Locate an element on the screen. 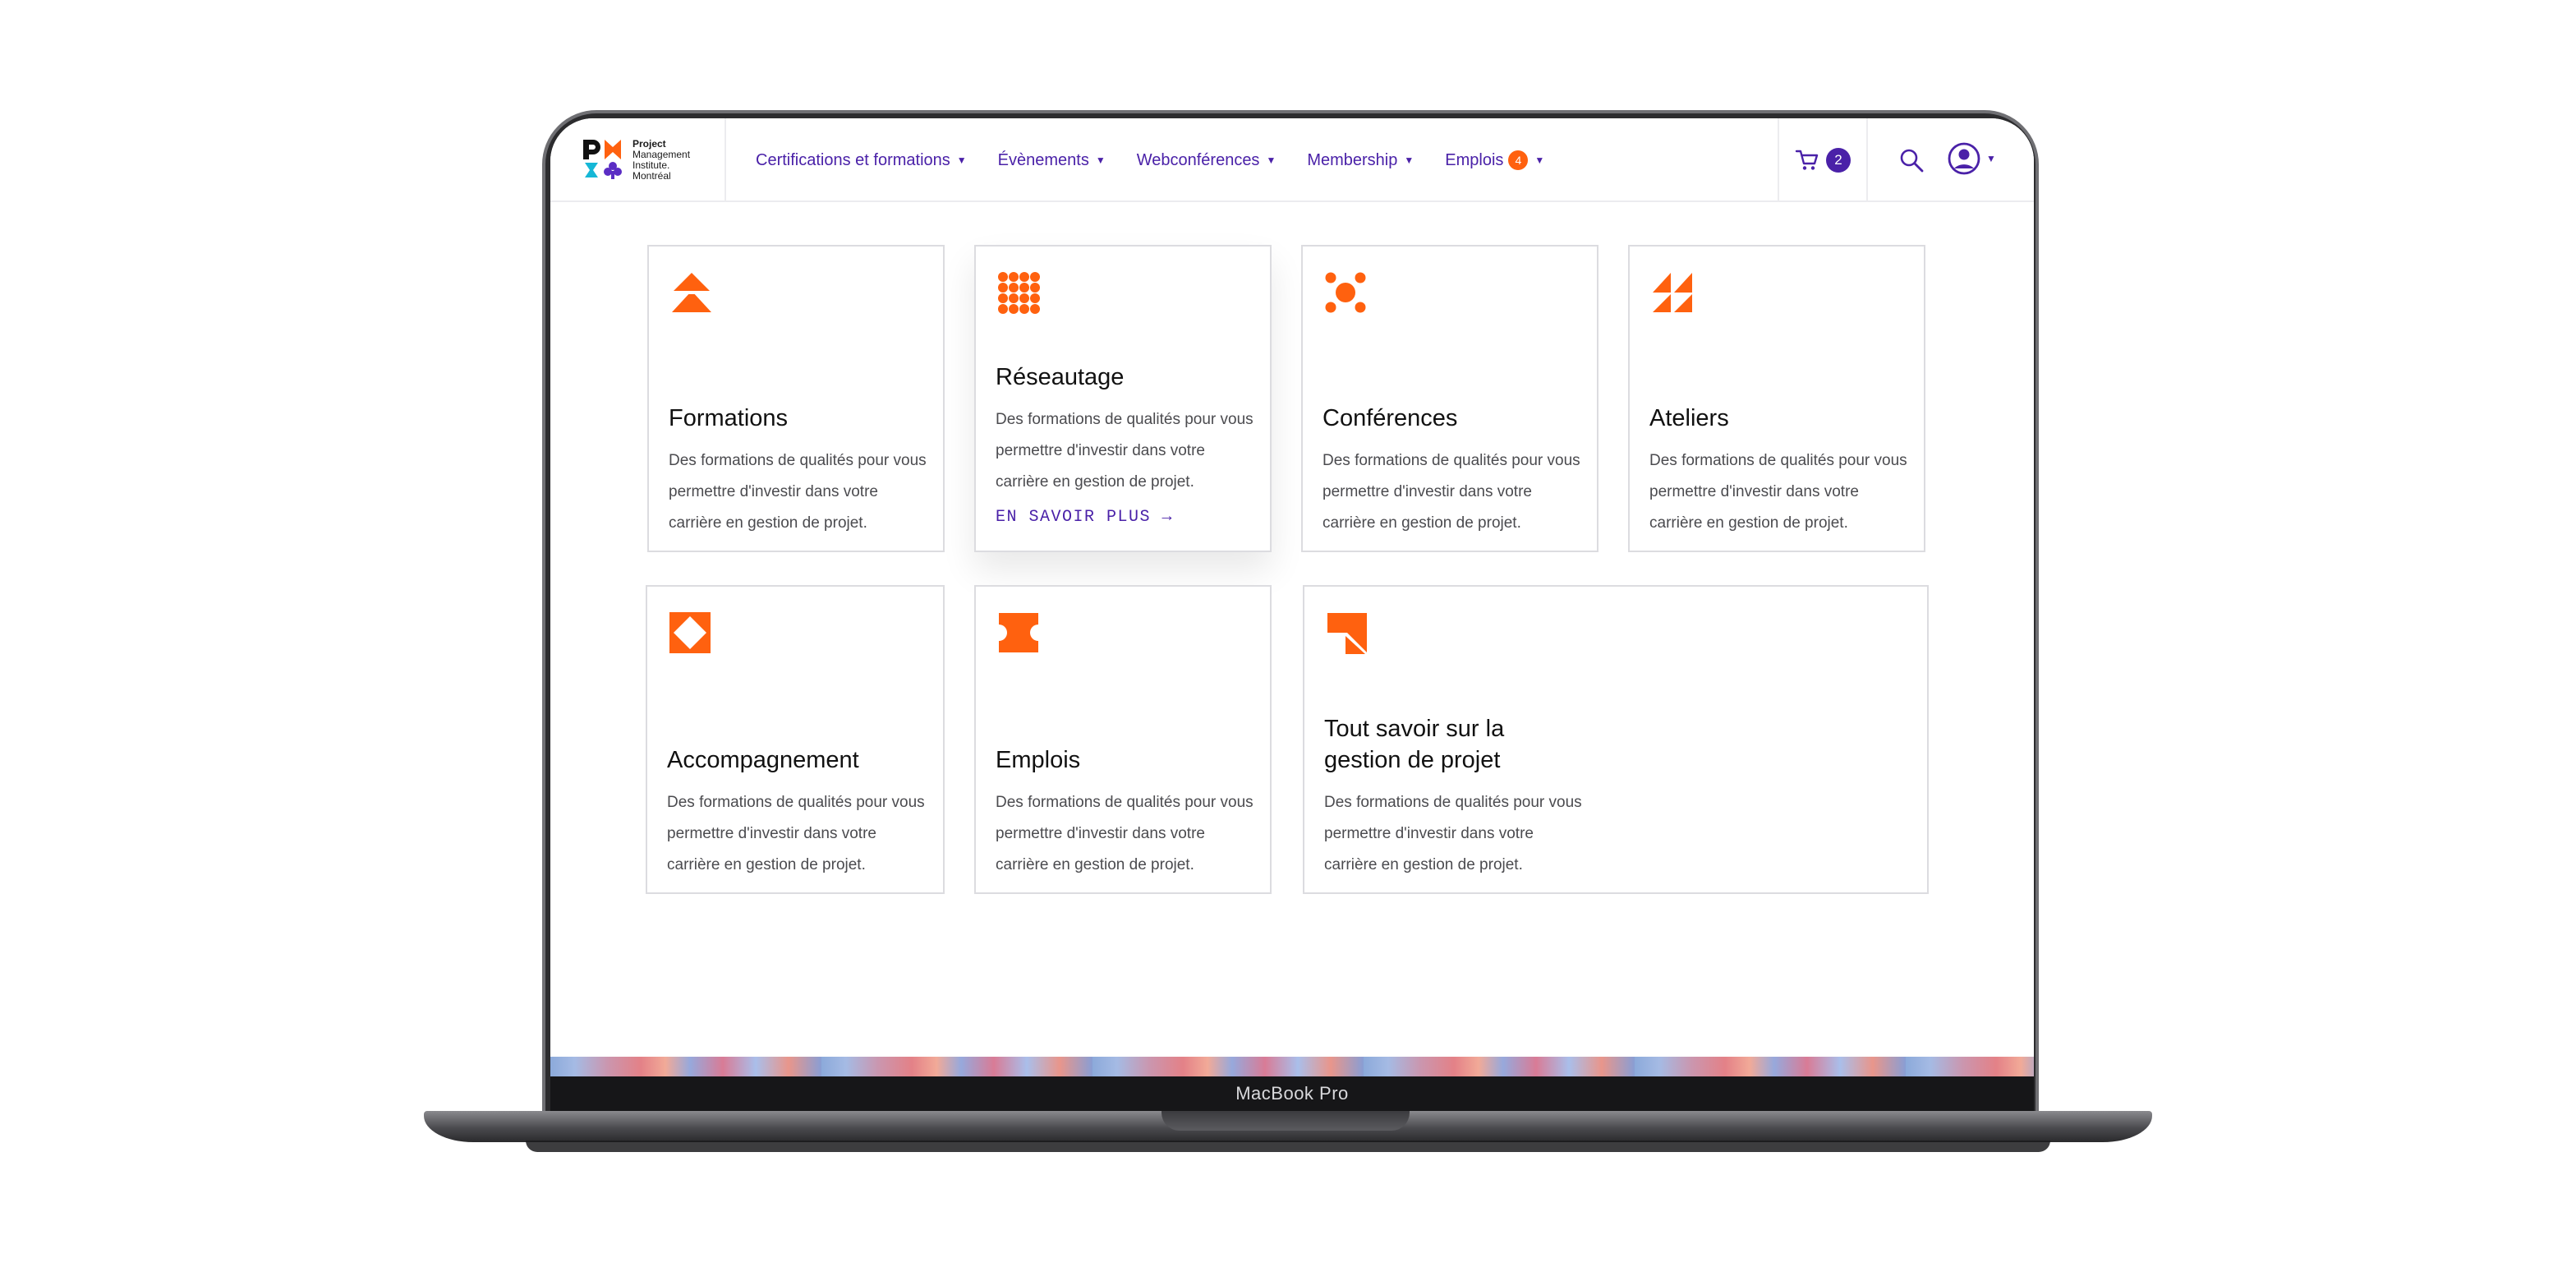 Image resolution: width=2576 pixels, height=1272 pixels. menu-item-label: Emplois is located at coordinates (1474, 159).